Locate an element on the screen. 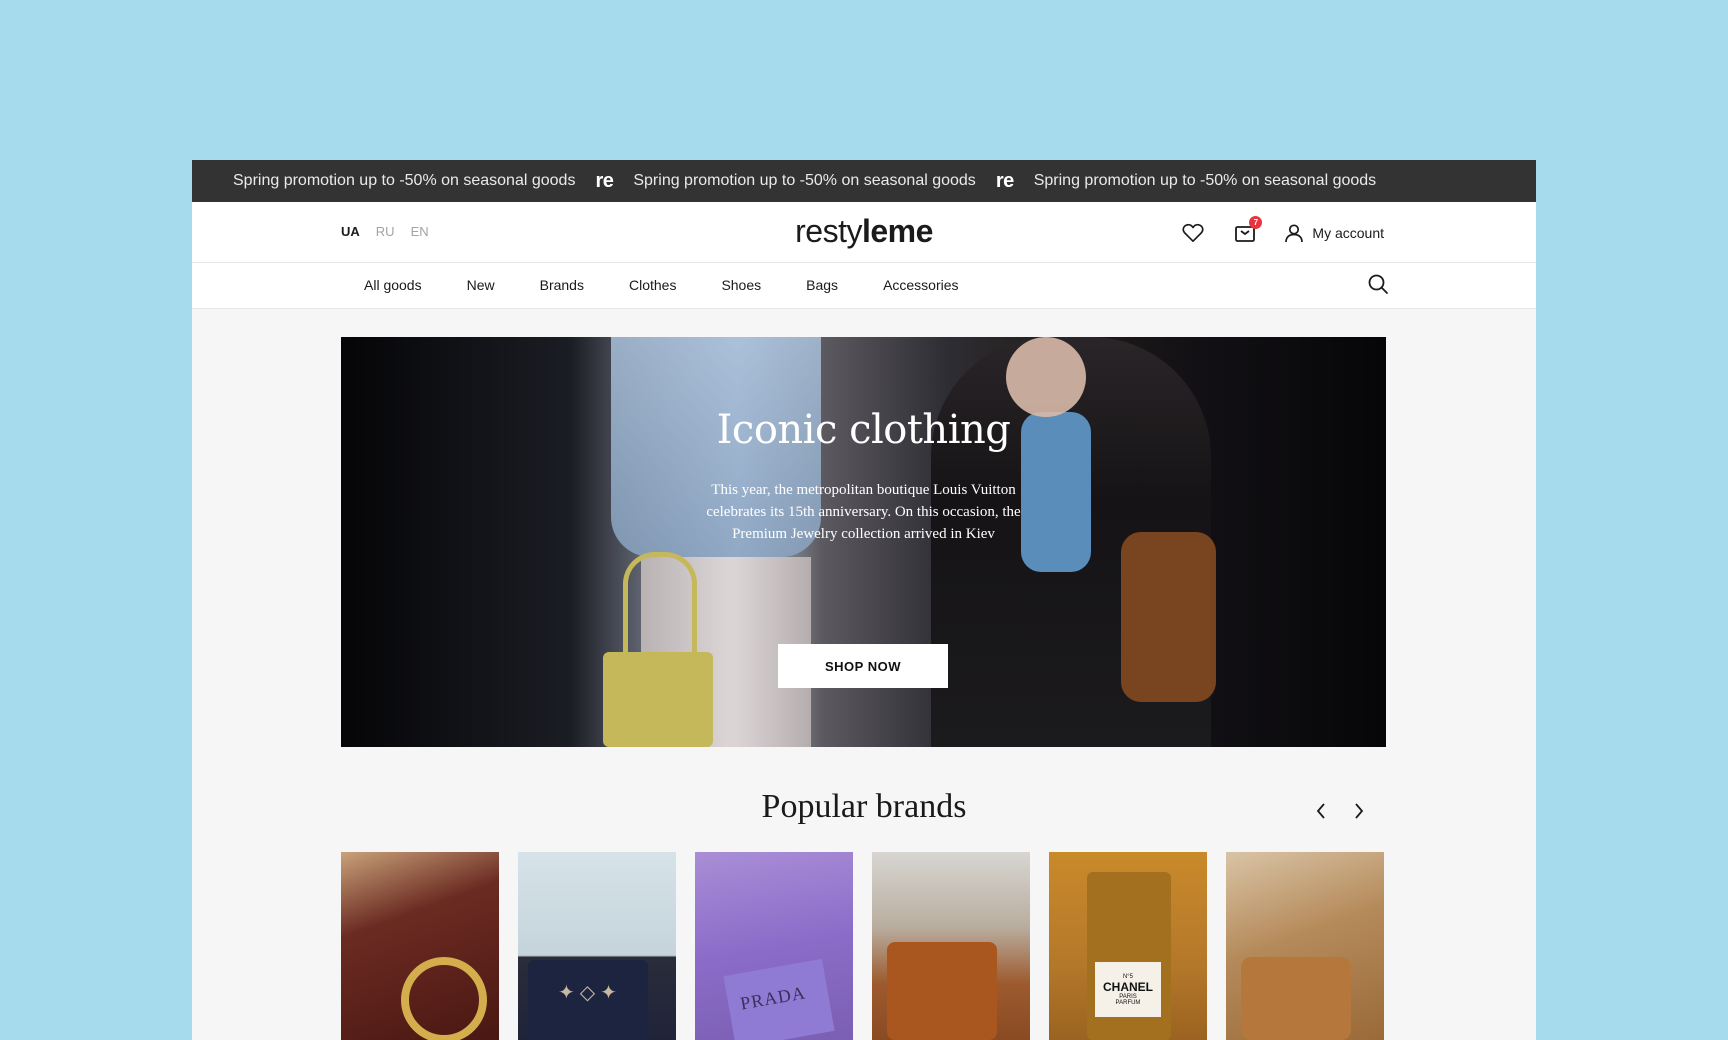 This screenshot has width=1728, height=1040. brand-card-hermes is located at coordinates (951, 946).